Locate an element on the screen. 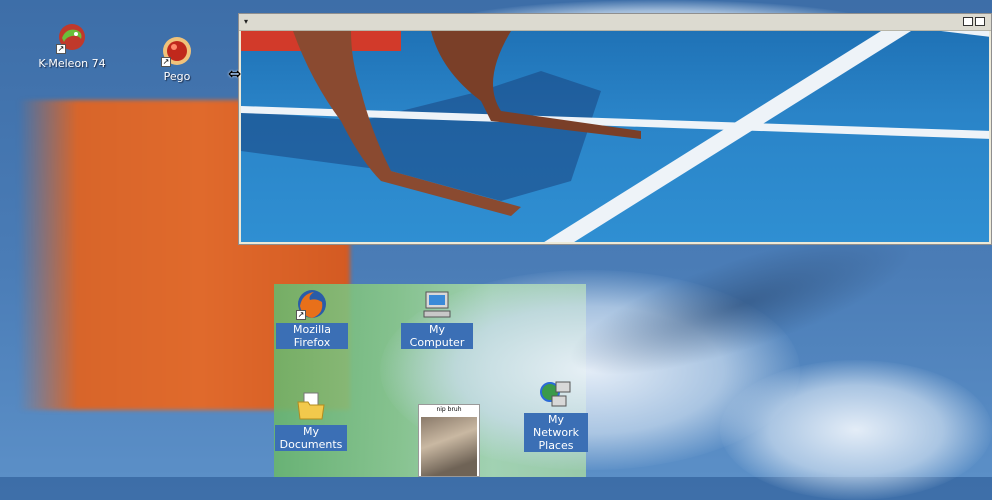 The image size is (992, 500). desktop-icon-label: Mozilla Firefox is located at coordinates (312, 336).